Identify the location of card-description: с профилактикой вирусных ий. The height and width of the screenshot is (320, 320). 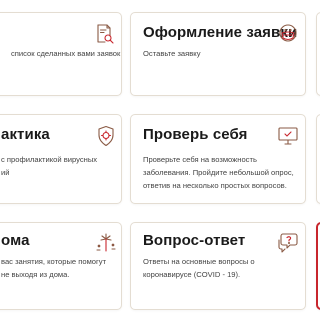
(49, 166).